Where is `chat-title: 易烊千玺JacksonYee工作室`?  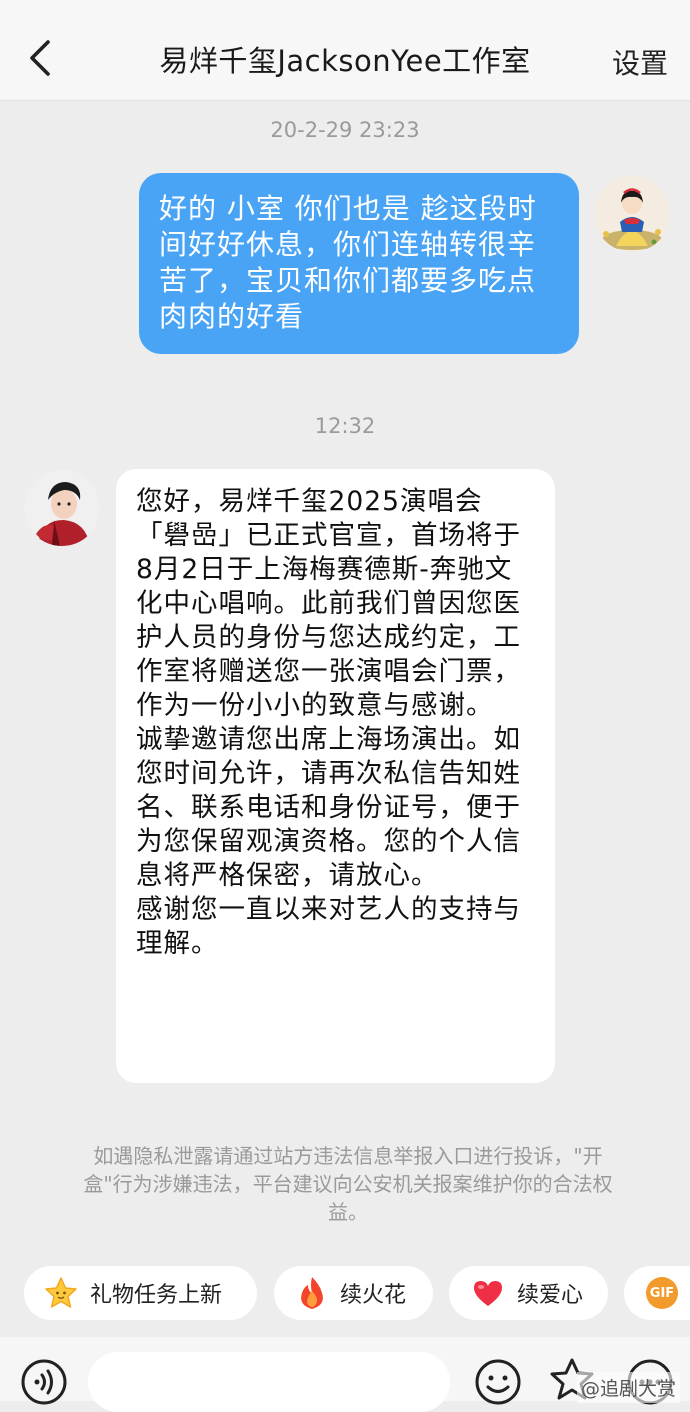
chat-title: 易烊千玺JacksonYee工作室 is located at coordinates (345, 61).